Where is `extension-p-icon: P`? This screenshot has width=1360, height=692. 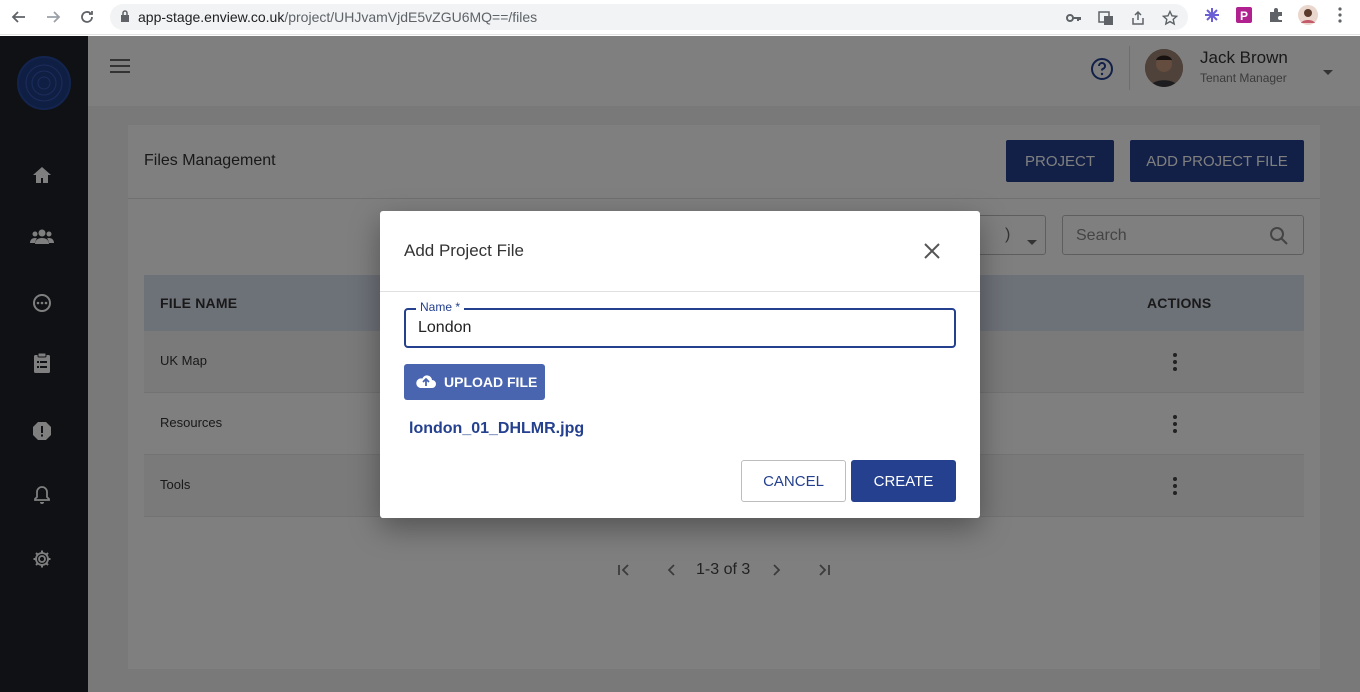 extension-p-icon: P is located at coordinates (1244, 15).